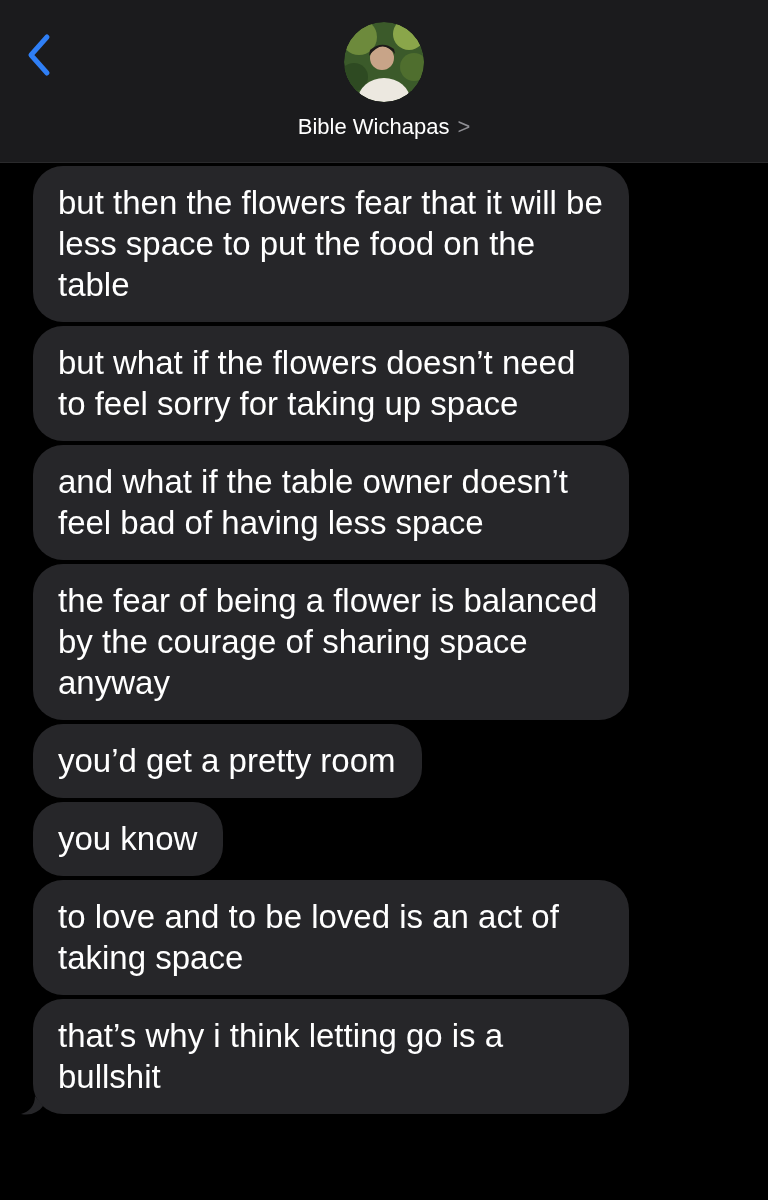 Image resolution: width=768 pixels, height=1200 pixels. Describe the element at coordinates (331, 937) in the screenshot. I see `message-bubble: to love and to be loved is an act of taking space` at that location.